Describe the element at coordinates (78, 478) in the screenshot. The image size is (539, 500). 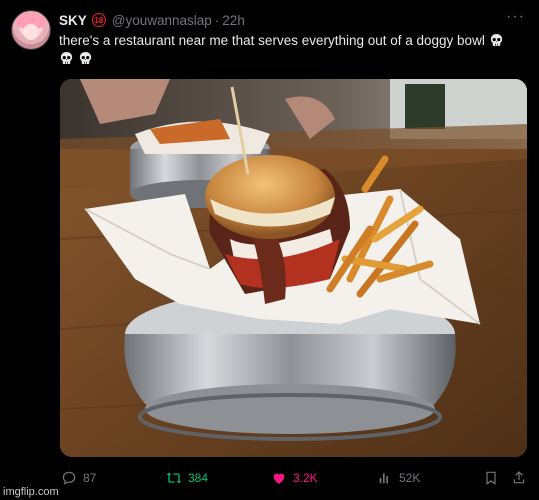
I see `reply-button: 87` at that location.